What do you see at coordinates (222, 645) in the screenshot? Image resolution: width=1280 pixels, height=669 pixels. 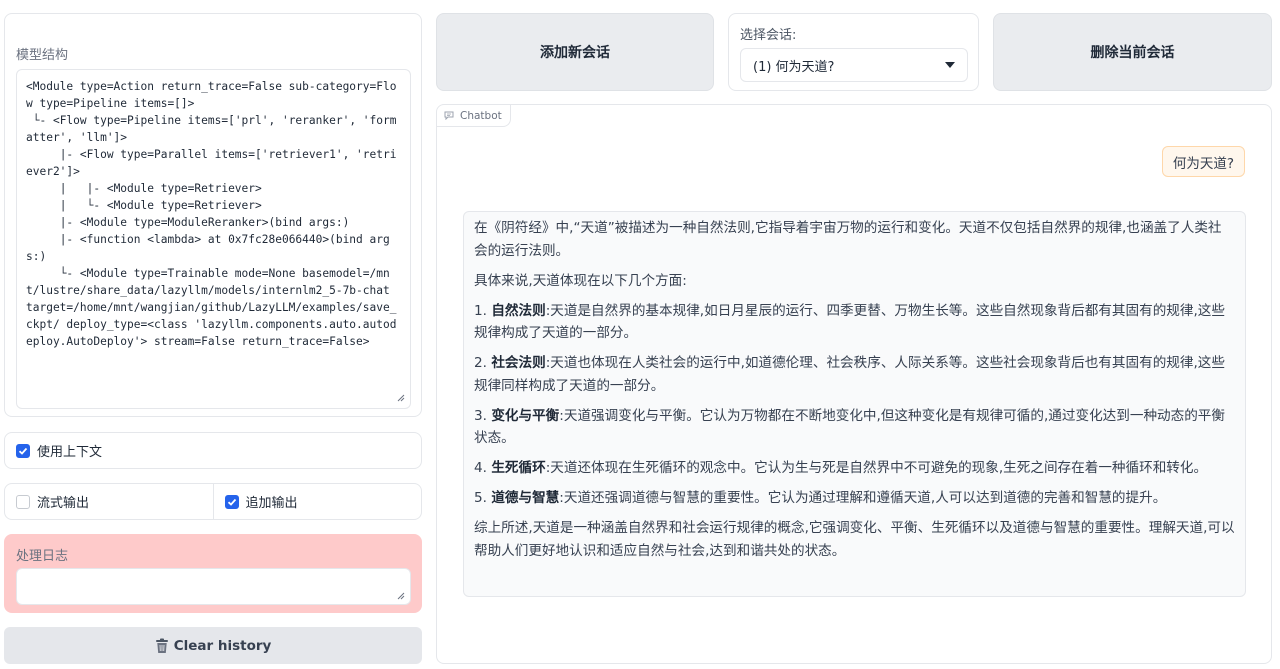 I see `clear-history-label: Clear history` at bounding box center [222, 645].